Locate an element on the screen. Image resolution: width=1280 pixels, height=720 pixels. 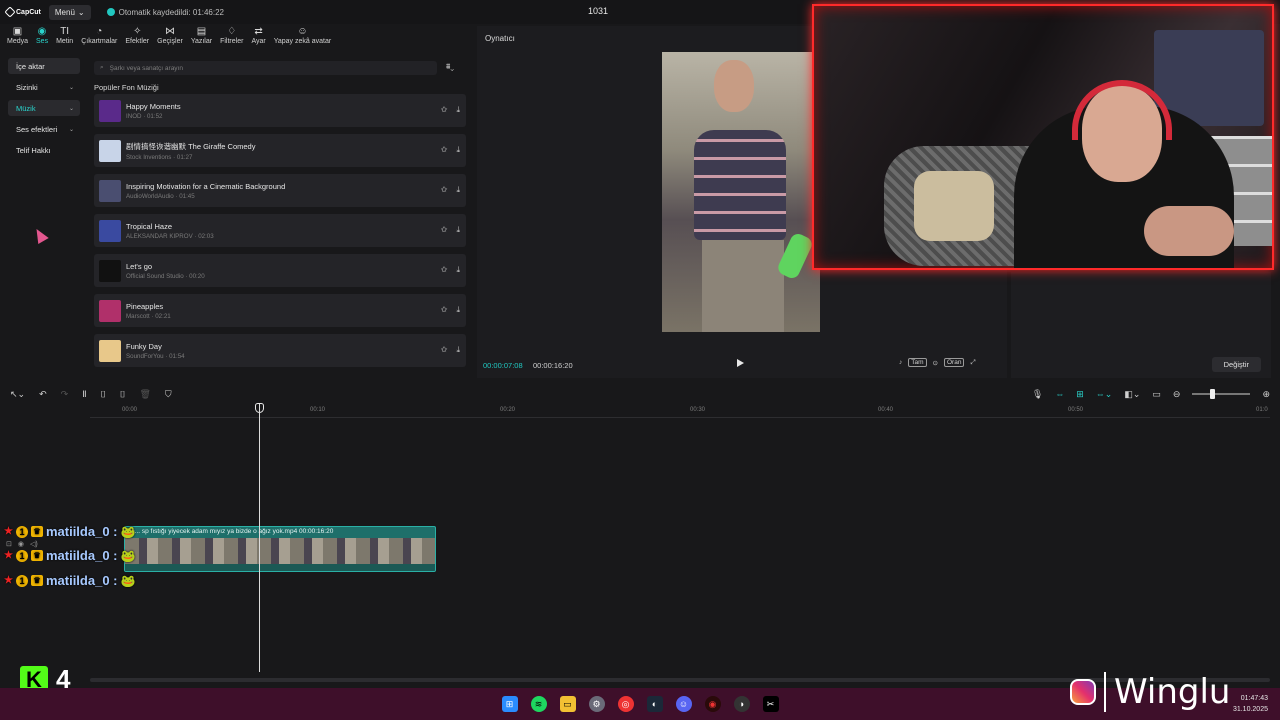
sidebar-item-import: İçe aktar is located at coordinates (44, 66).